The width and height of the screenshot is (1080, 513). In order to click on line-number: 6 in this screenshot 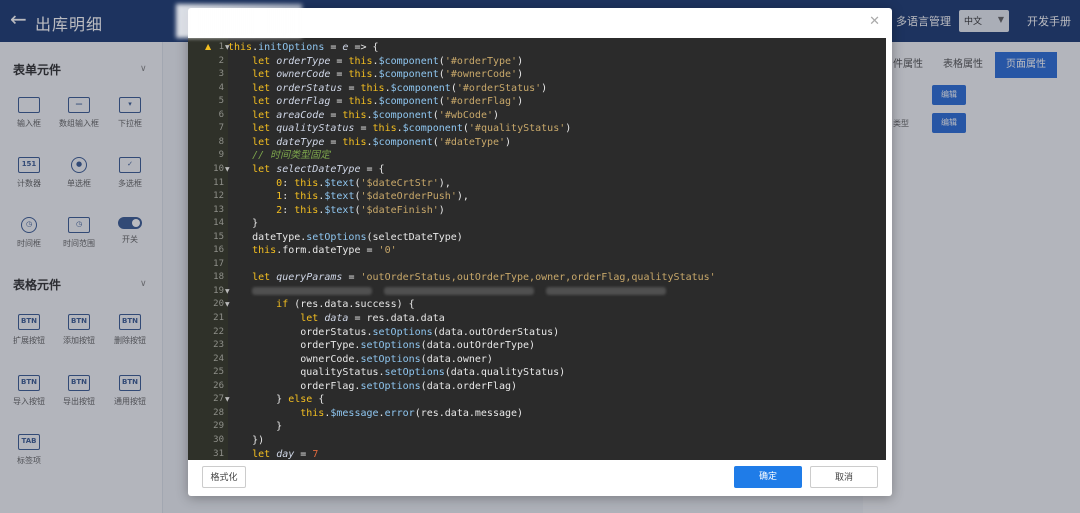, I will do `click(221, 114)`.